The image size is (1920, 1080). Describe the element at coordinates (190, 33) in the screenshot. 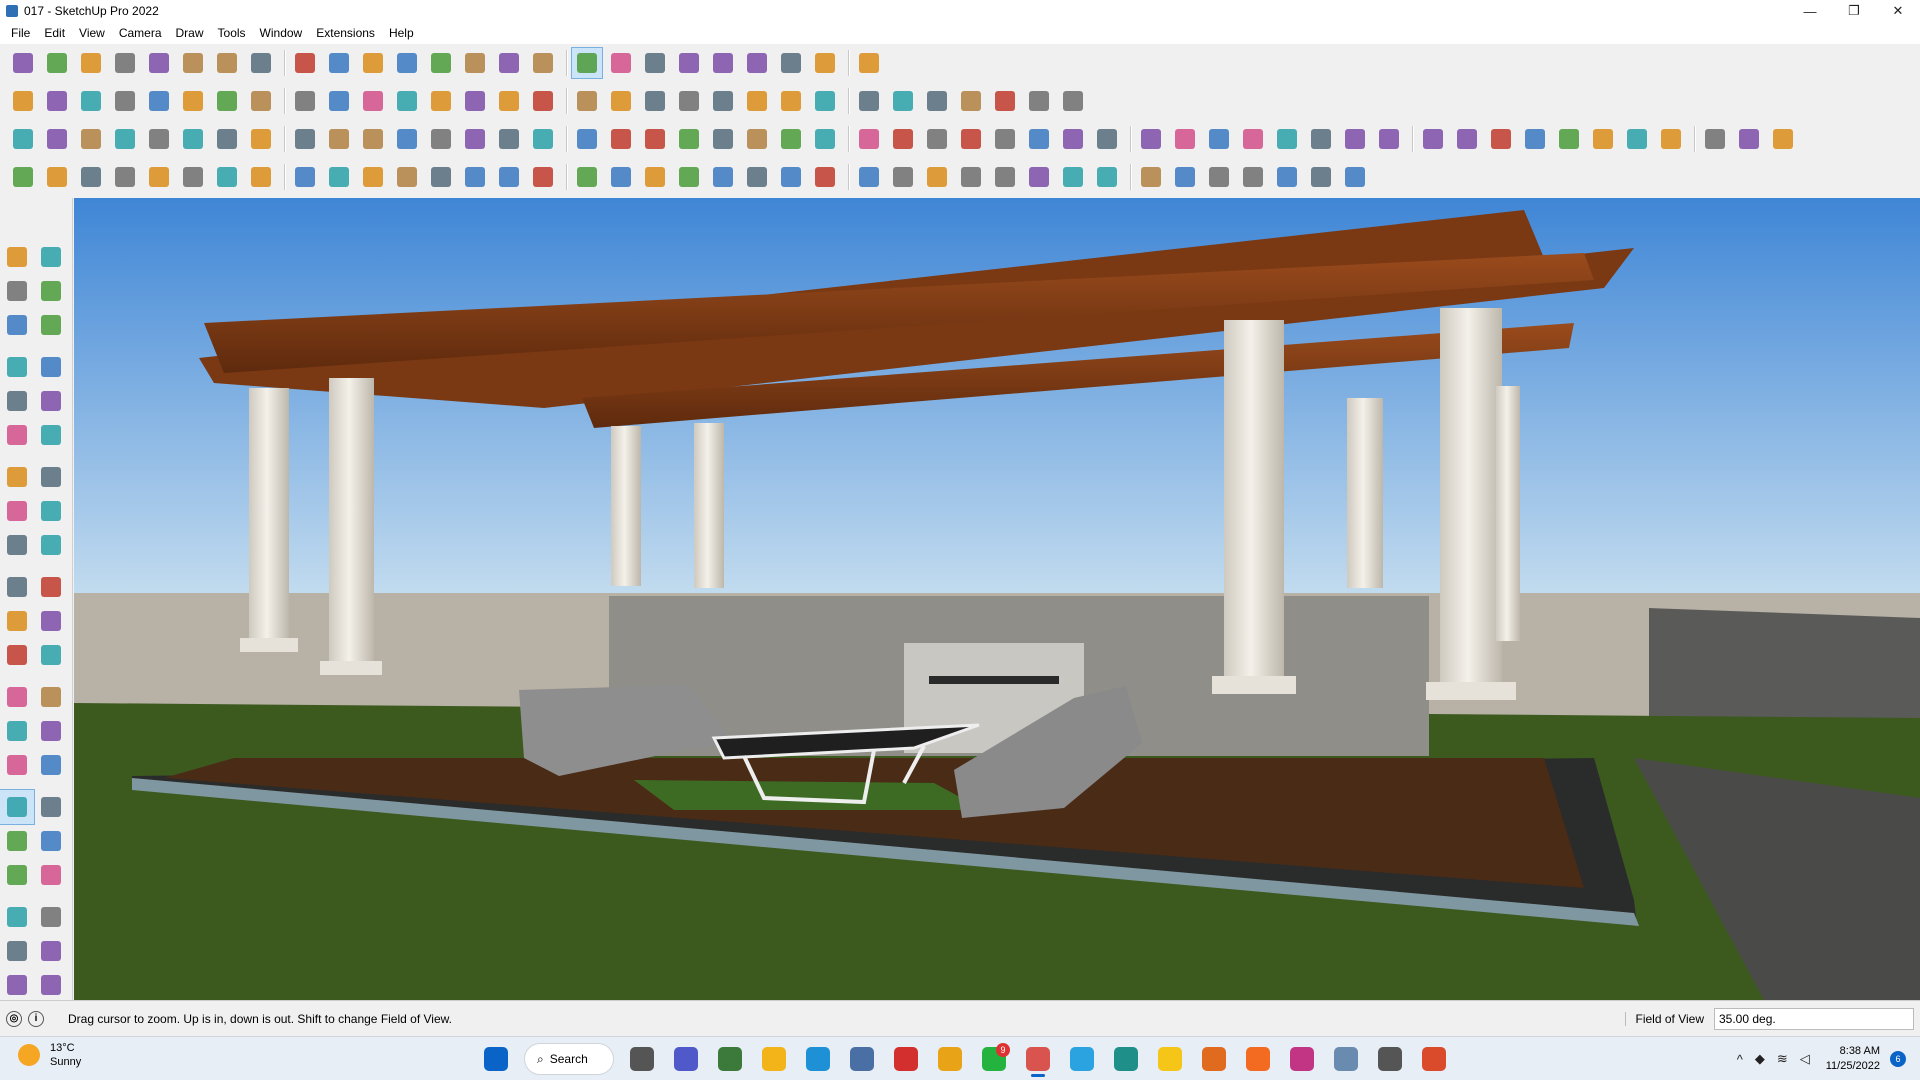

I see `menu-draw: Draw` at that location.